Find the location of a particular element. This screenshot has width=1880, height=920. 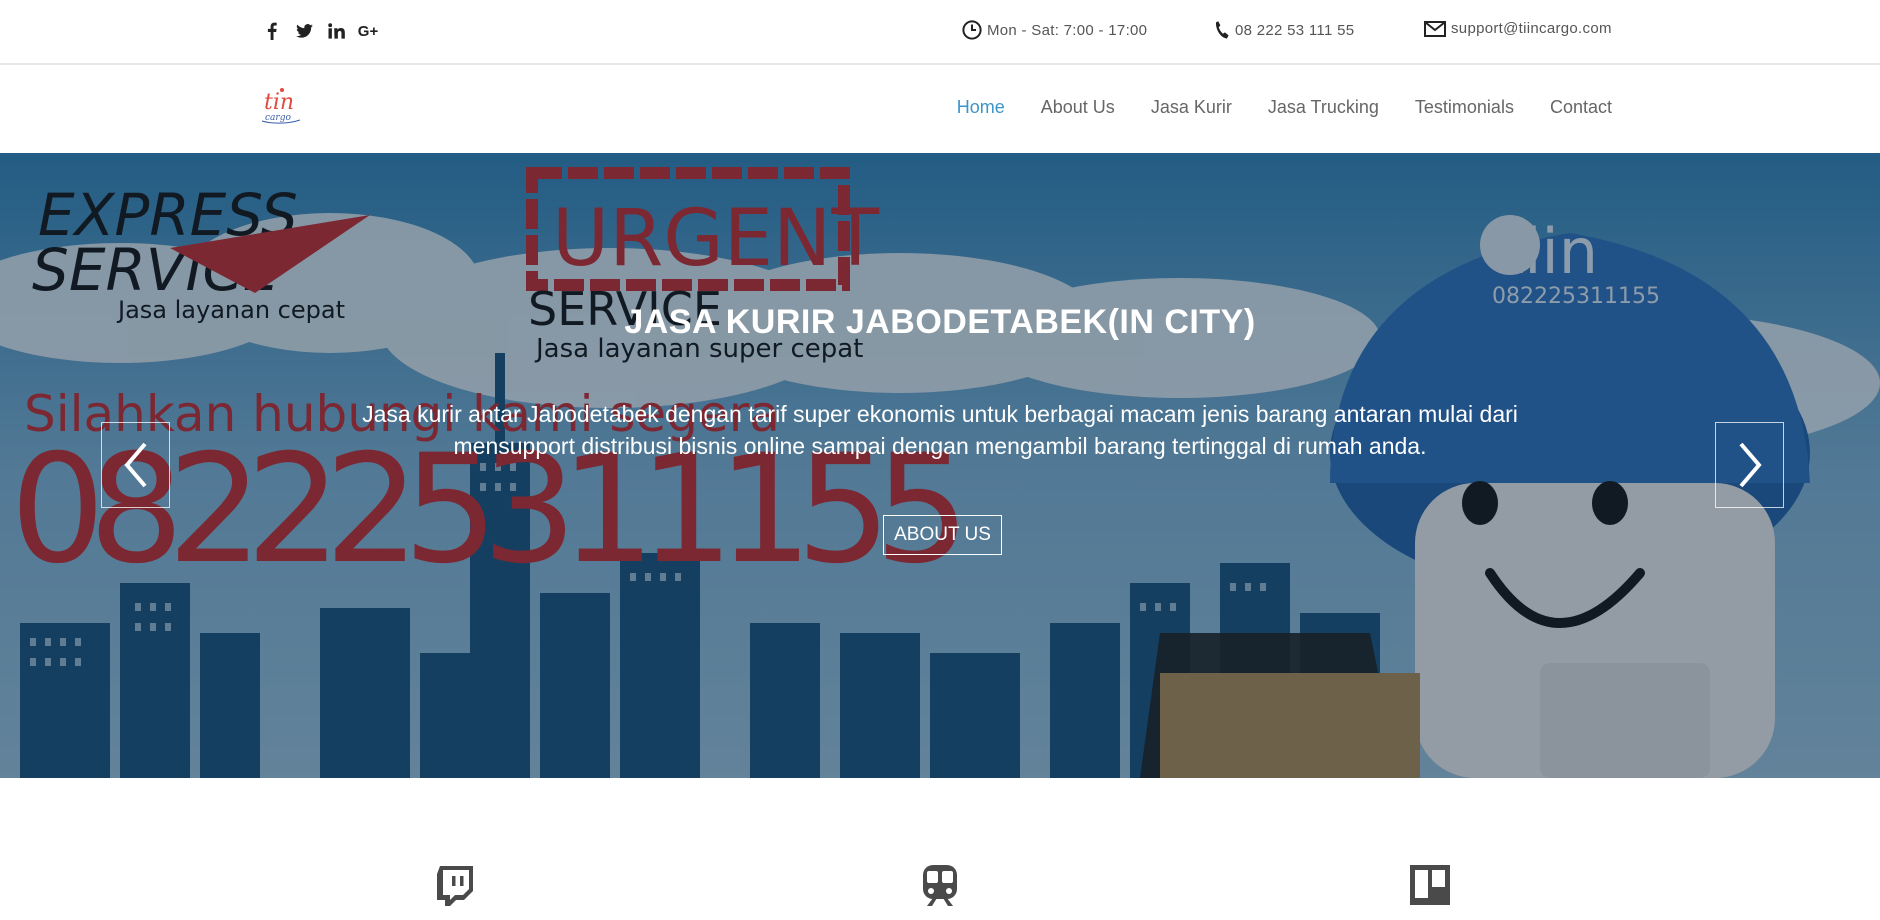

site-logo: tin cargo is located at coordinates (281, 105).